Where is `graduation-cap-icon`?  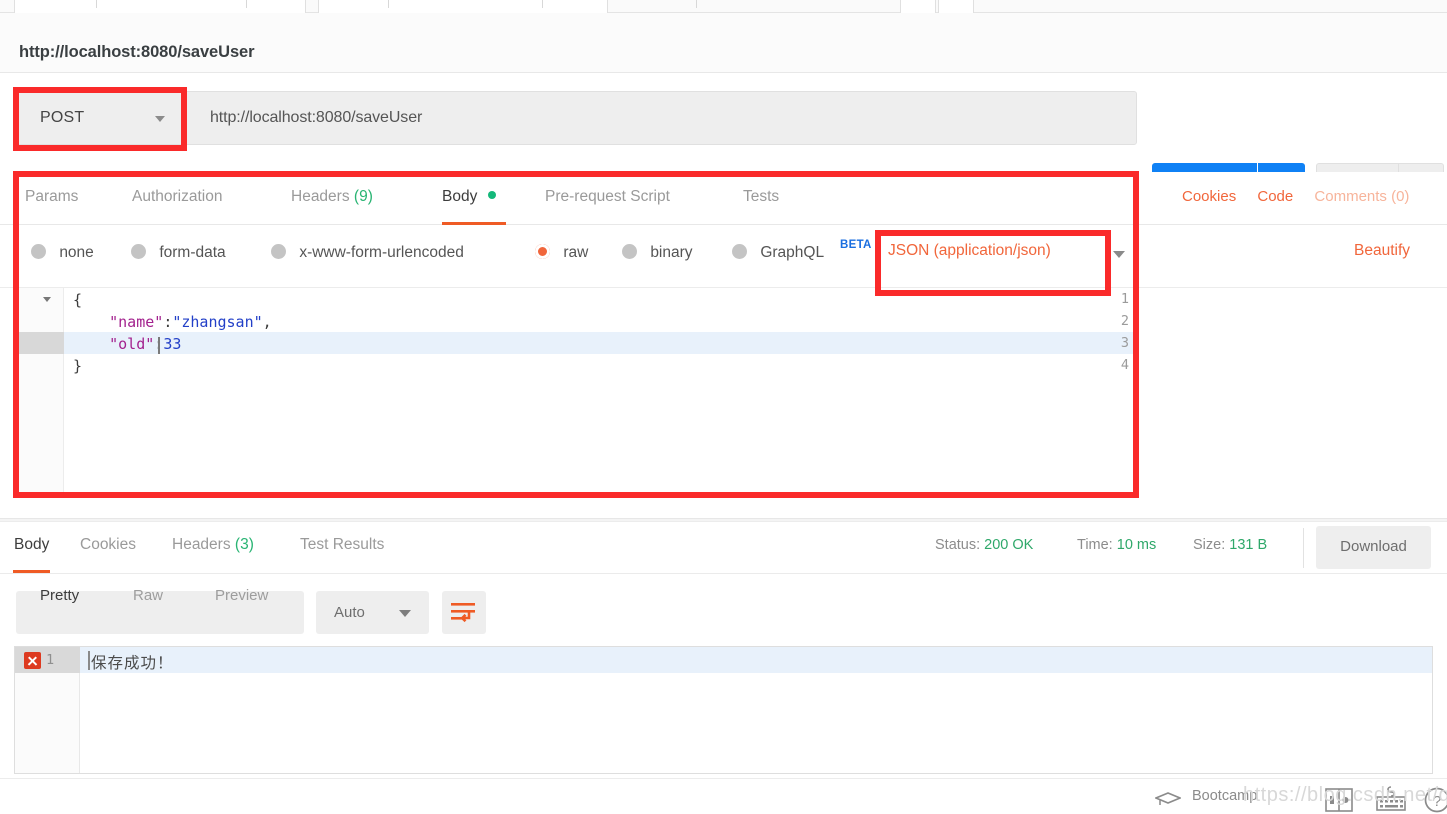 graduation-cap-icon is located at coordinates (1168, 798).